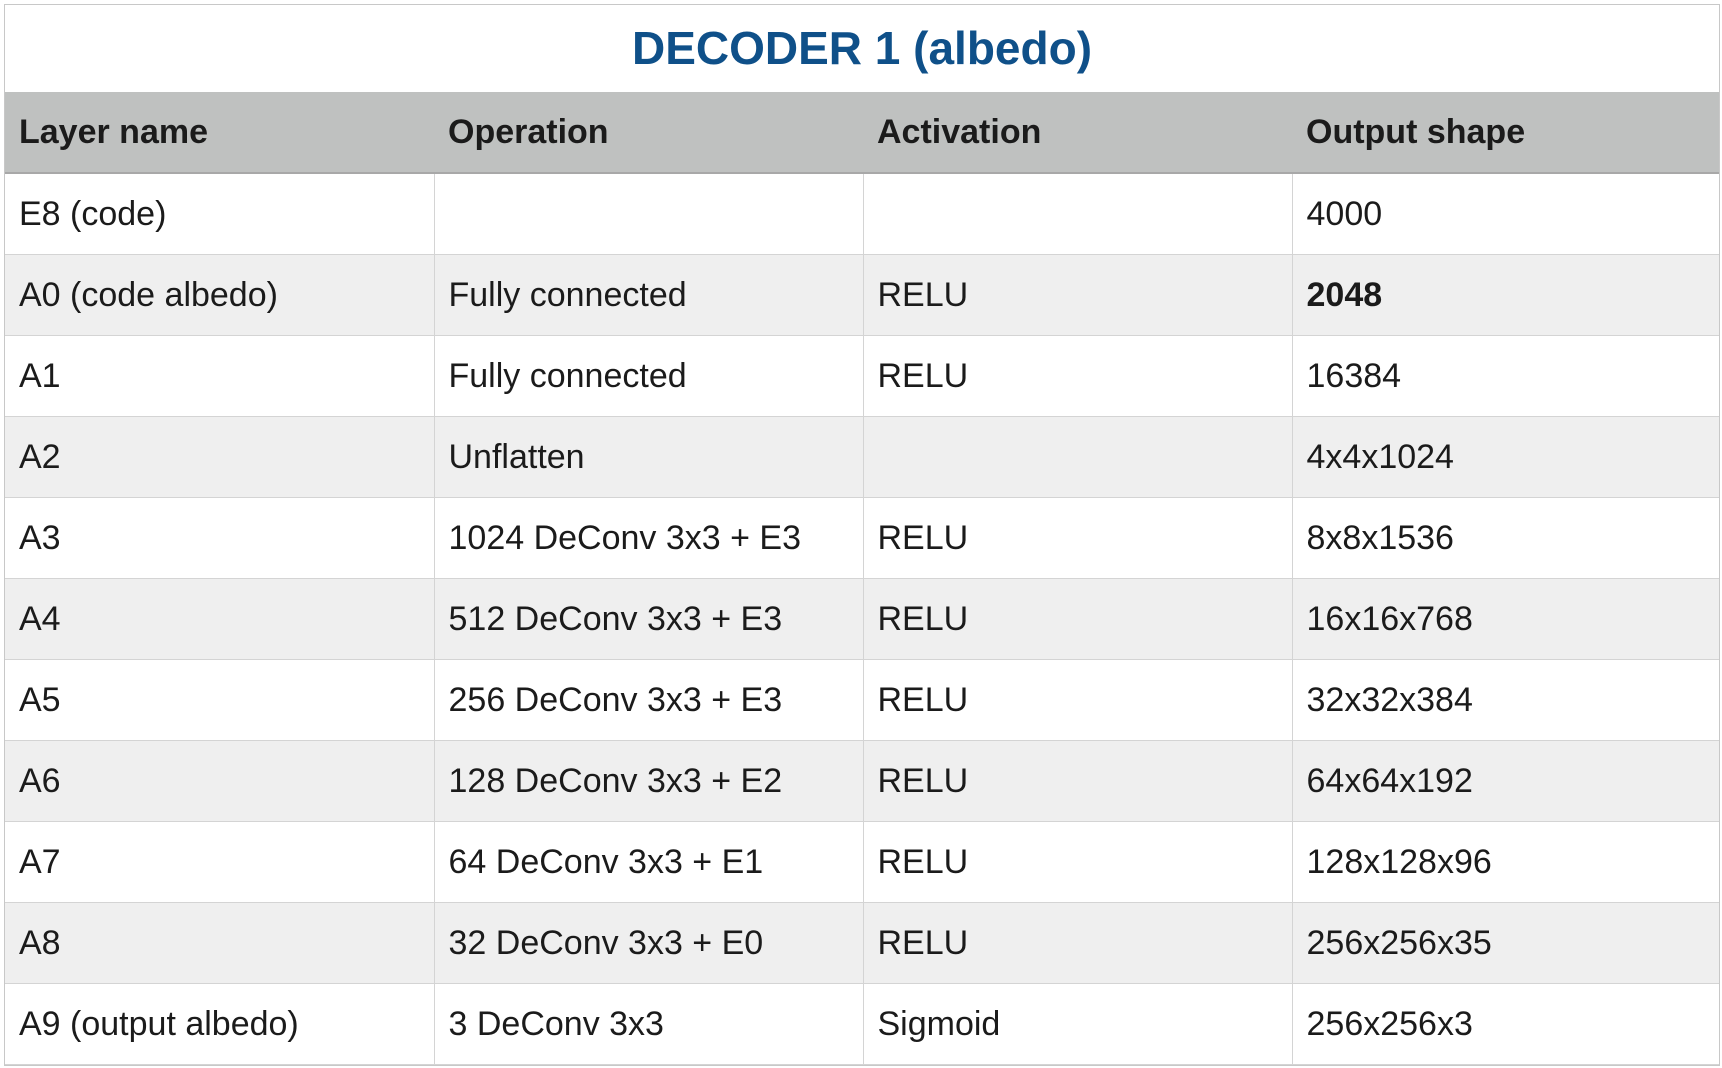 The image size is (1722, 1068). Describe the element at coordinates (649, 619) in the screenshot. I see `cell-operation: 512 DeConv 3x3 + E3` at that location.